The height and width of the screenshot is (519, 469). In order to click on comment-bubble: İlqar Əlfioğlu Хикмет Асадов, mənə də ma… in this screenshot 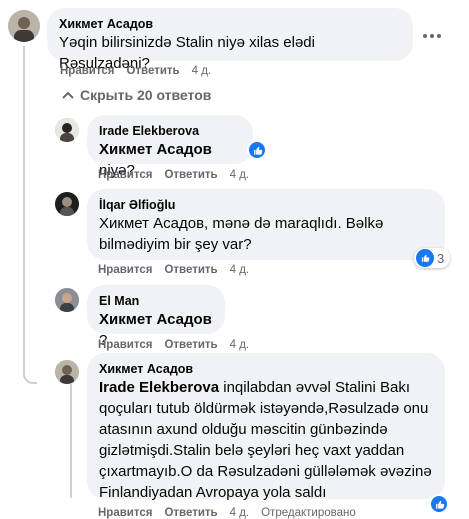, I will do `click(266, 224)`.